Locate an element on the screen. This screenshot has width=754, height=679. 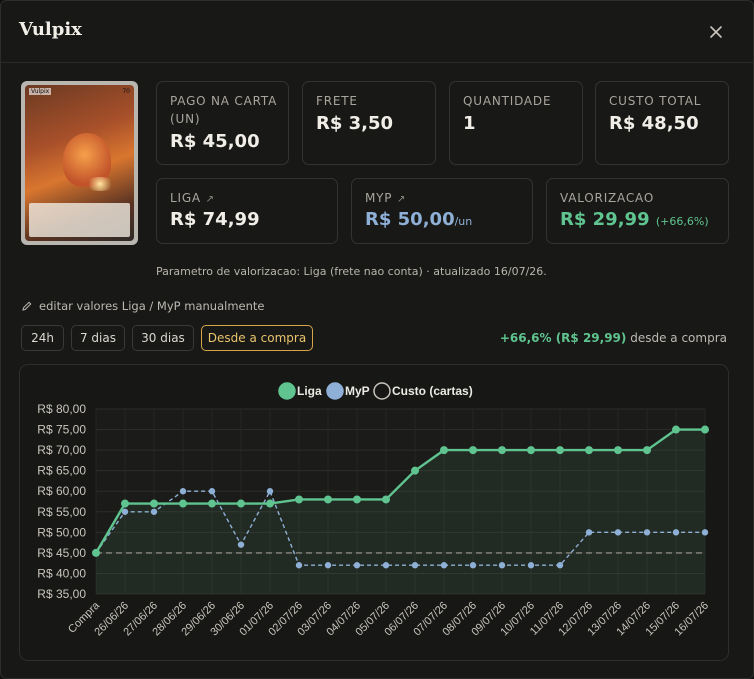
stat-valorizacao-value-row: R$ 29,99 (+66,6%) is located at coordinates (634, 219).